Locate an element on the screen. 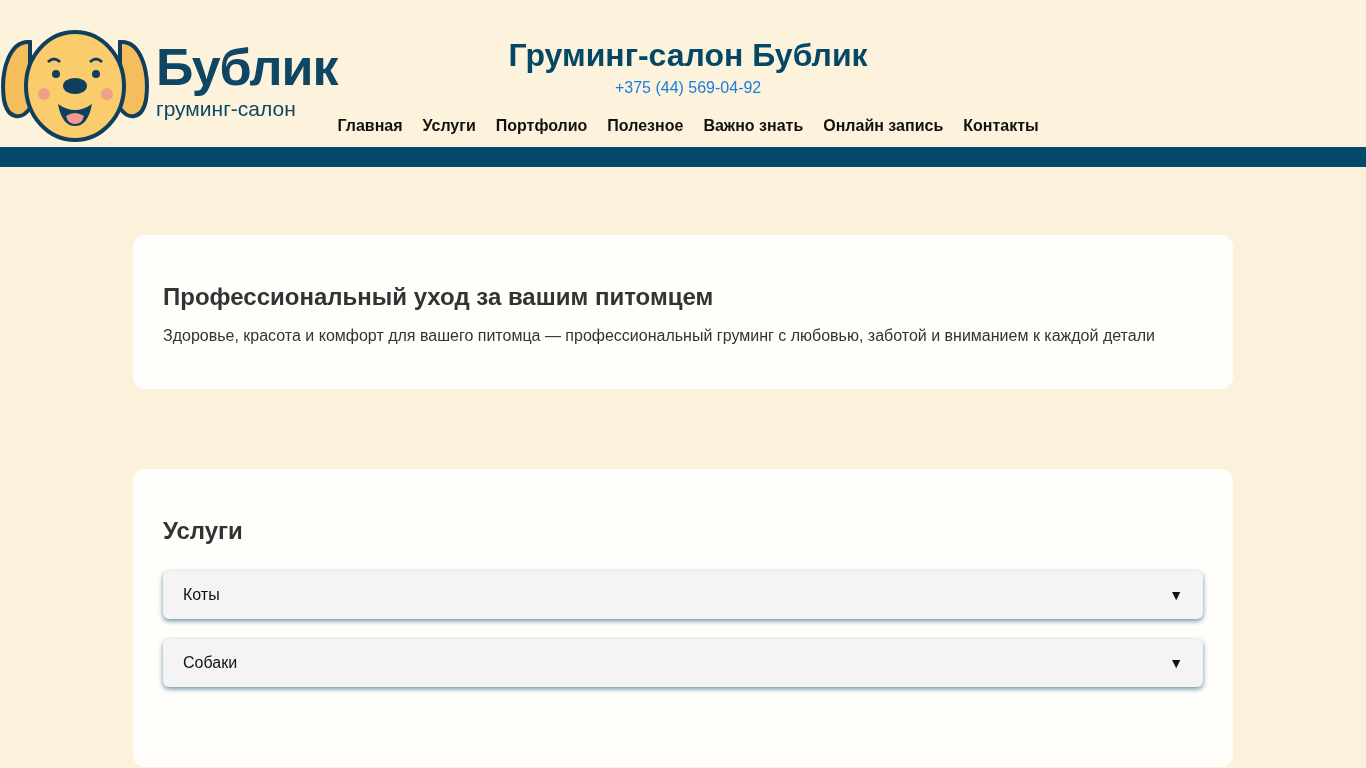 The width and height of the screenshot is (1366, 768). nav-link: Контакты is located at coordinates (1001, 126).